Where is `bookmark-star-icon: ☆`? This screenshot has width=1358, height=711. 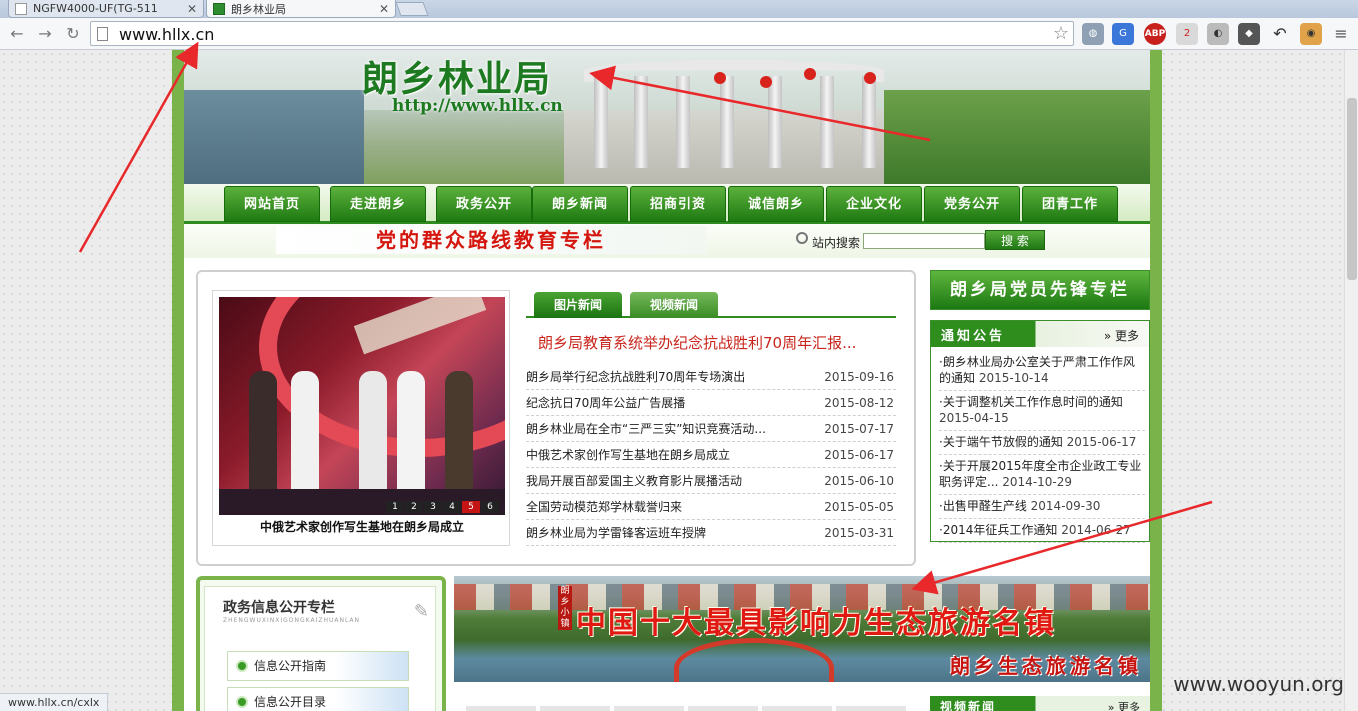 bookmark-star-icon: ☆ is located at coordinates (1061, 33).